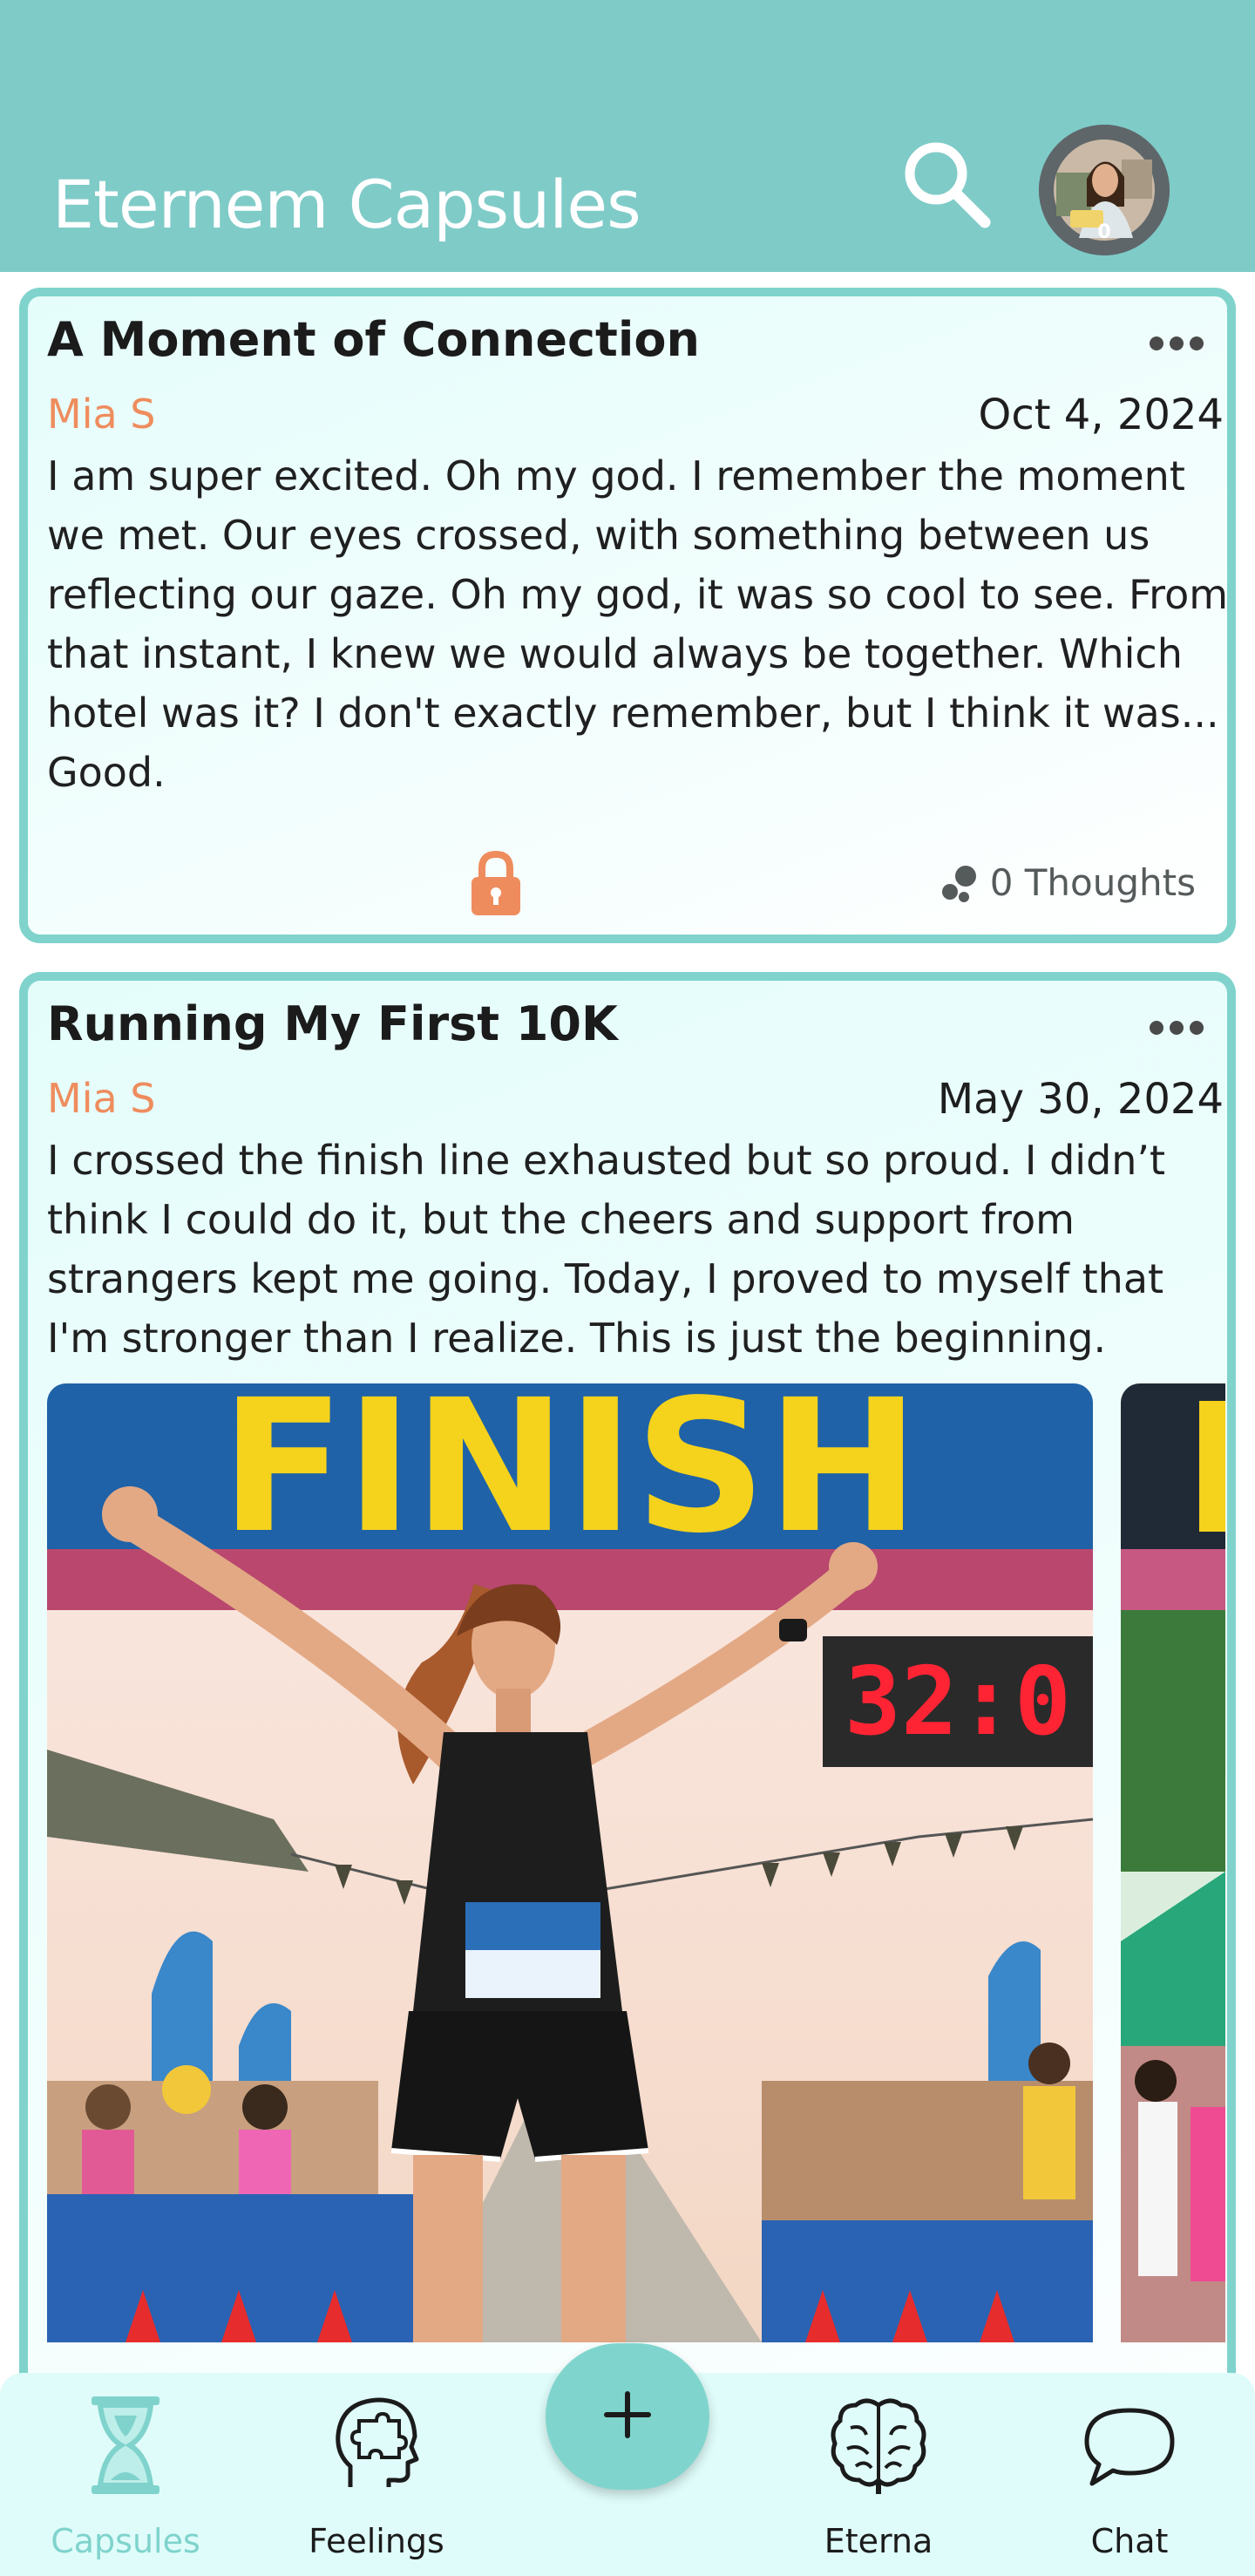  Describe the element at coordinates (1081, 1099) in the screenshot. I see `capsule-date: May 30, 2024` at that location.